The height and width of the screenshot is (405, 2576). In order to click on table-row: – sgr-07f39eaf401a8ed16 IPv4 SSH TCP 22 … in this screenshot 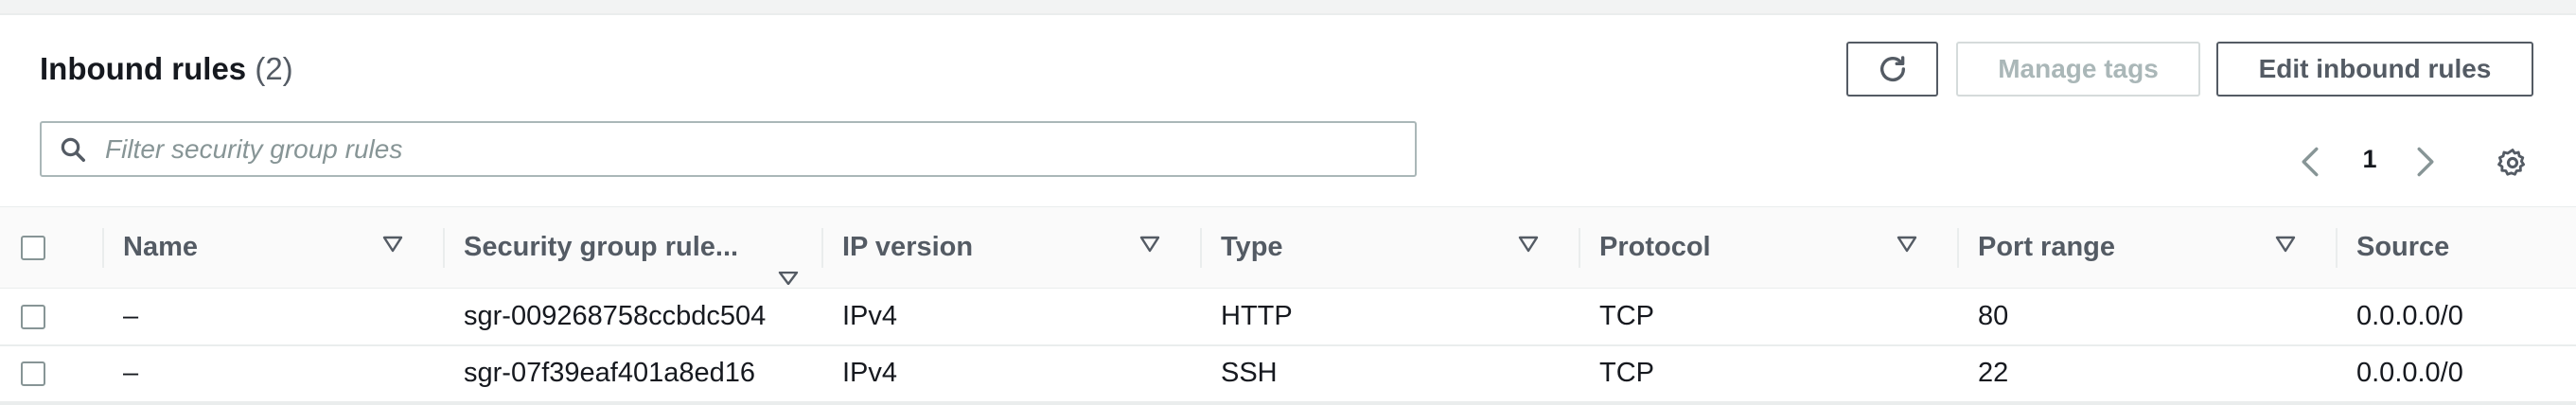, I will do `click(1288, 373)`.